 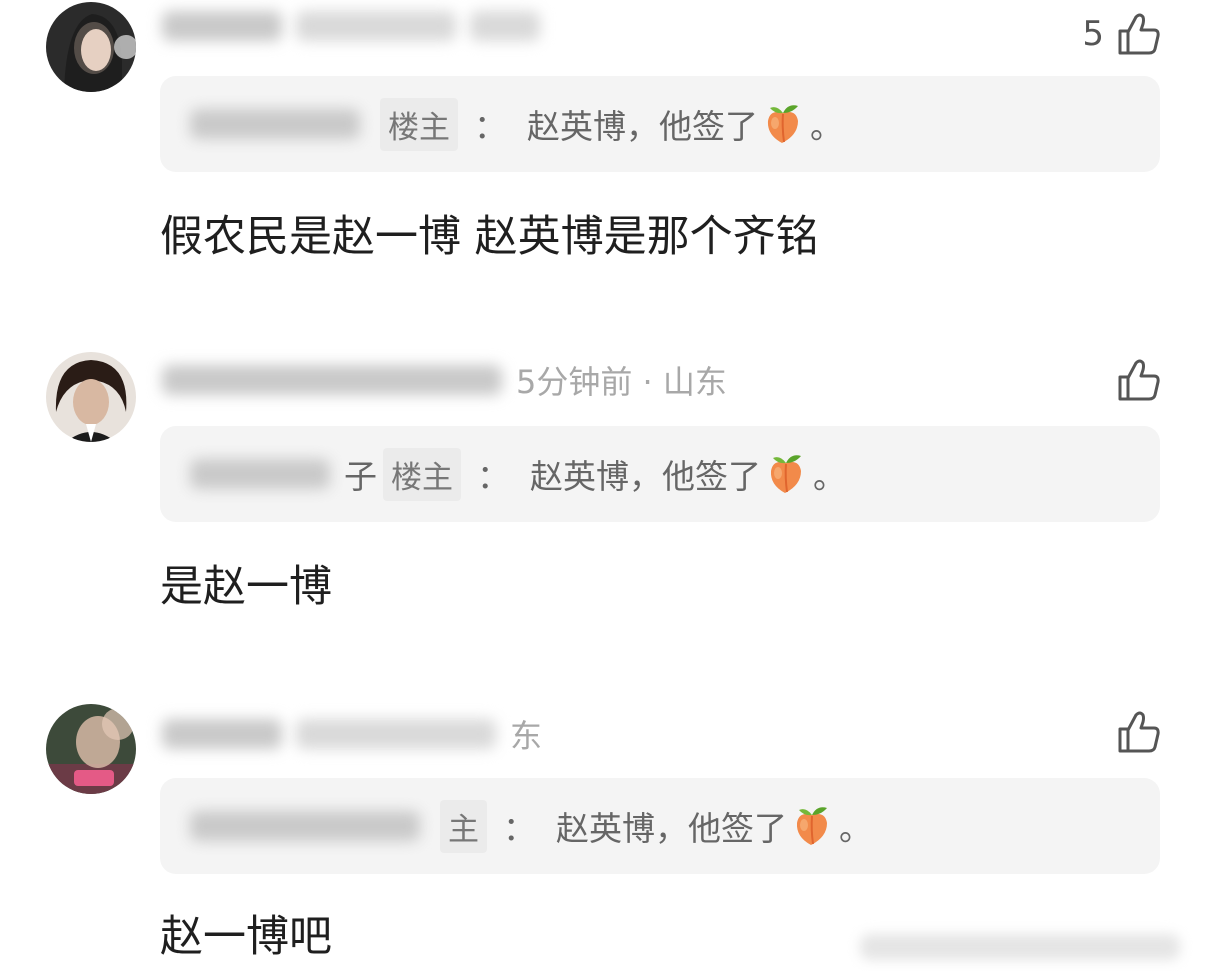 I want to click on like-button: 5, so click(x=1122, y=34).